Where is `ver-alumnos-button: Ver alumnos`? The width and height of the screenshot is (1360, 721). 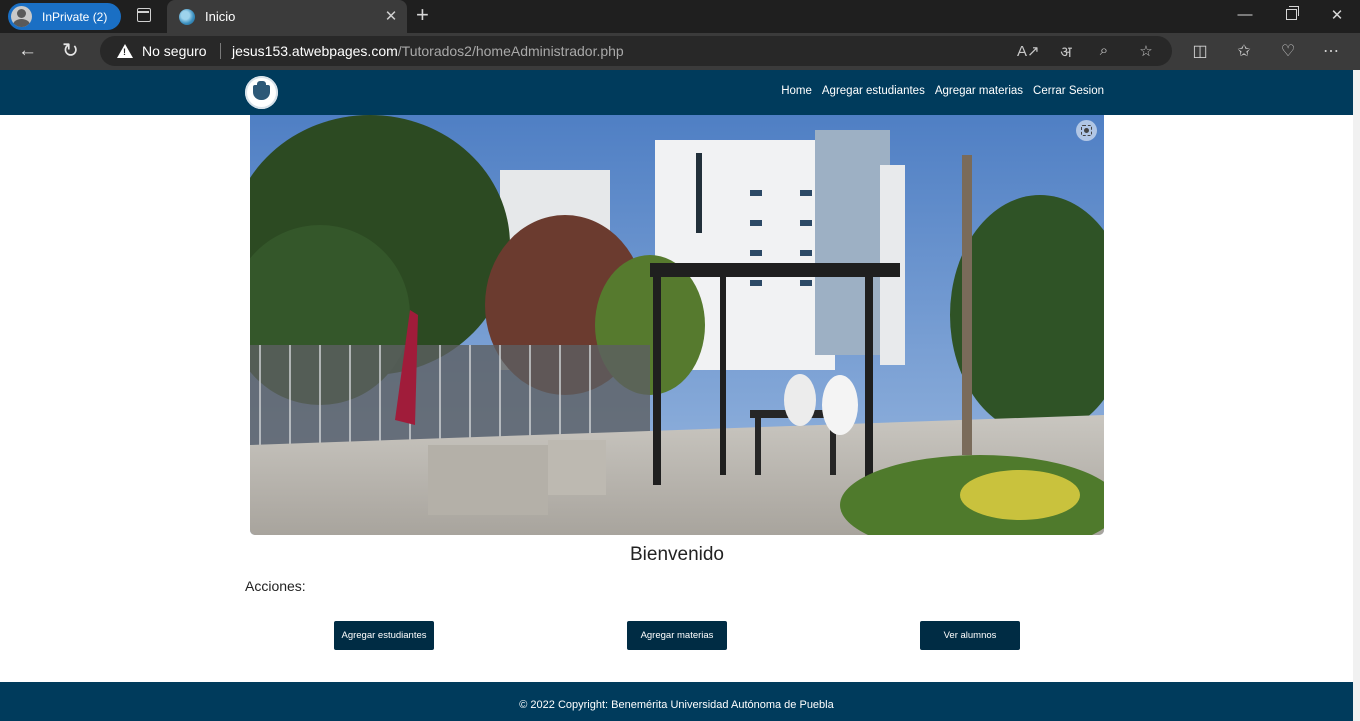 ver-alumnos-button: Ver alumnos is located at coordinates (970, 635).